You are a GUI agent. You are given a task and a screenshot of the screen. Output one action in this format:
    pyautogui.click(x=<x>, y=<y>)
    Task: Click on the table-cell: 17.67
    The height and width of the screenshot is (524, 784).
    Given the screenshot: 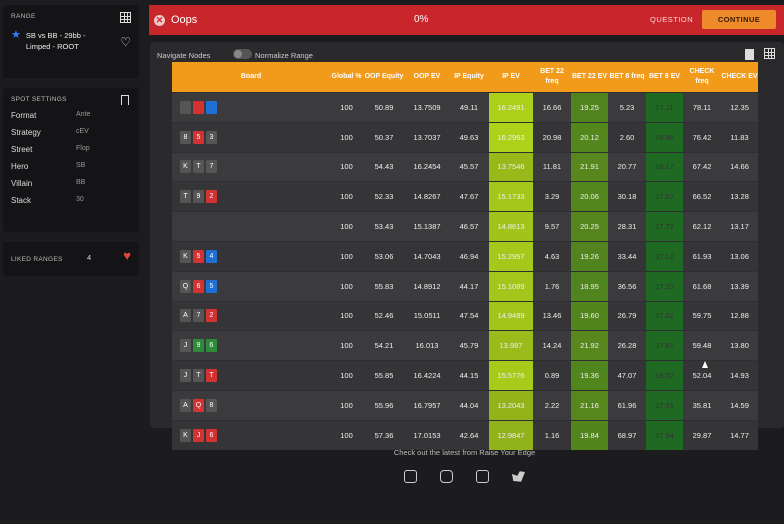 What is the action you would take?
    pyautogui.click(x=664, y=196)
    